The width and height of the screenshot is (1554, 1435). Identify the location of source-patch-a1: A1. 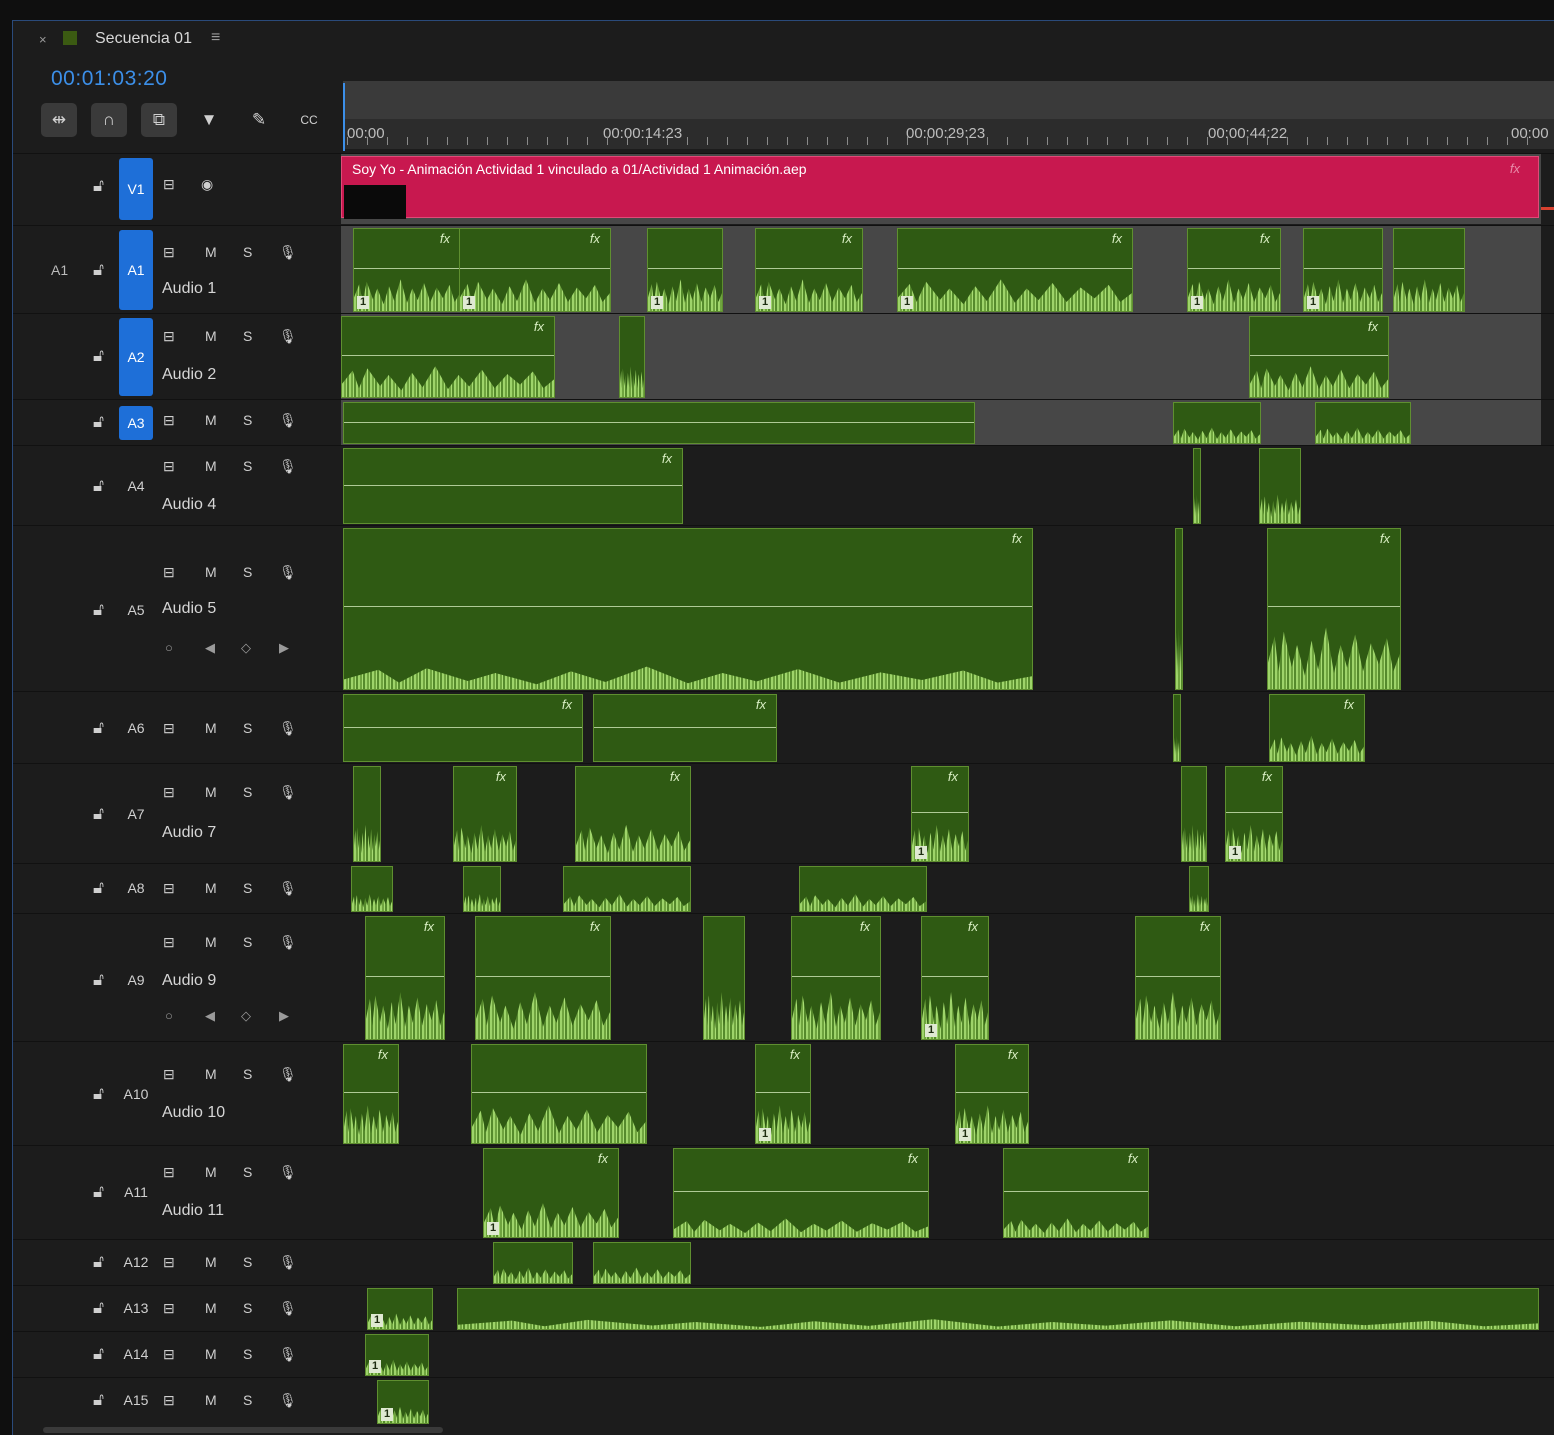
(59, 270).